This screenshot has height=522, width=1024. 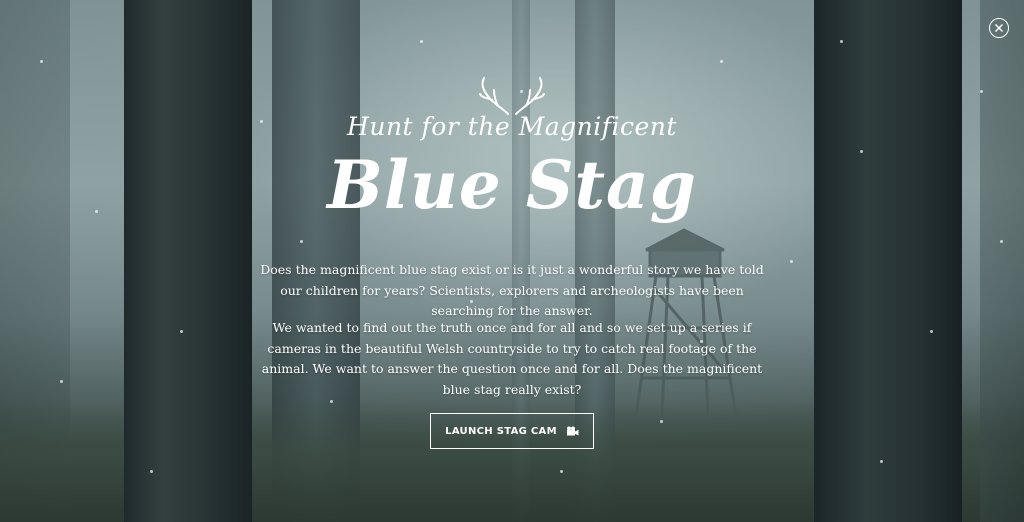 I want to click on launch-stag-cam-button: LAUNCH STAG CAM, so click(x=512, y=431).